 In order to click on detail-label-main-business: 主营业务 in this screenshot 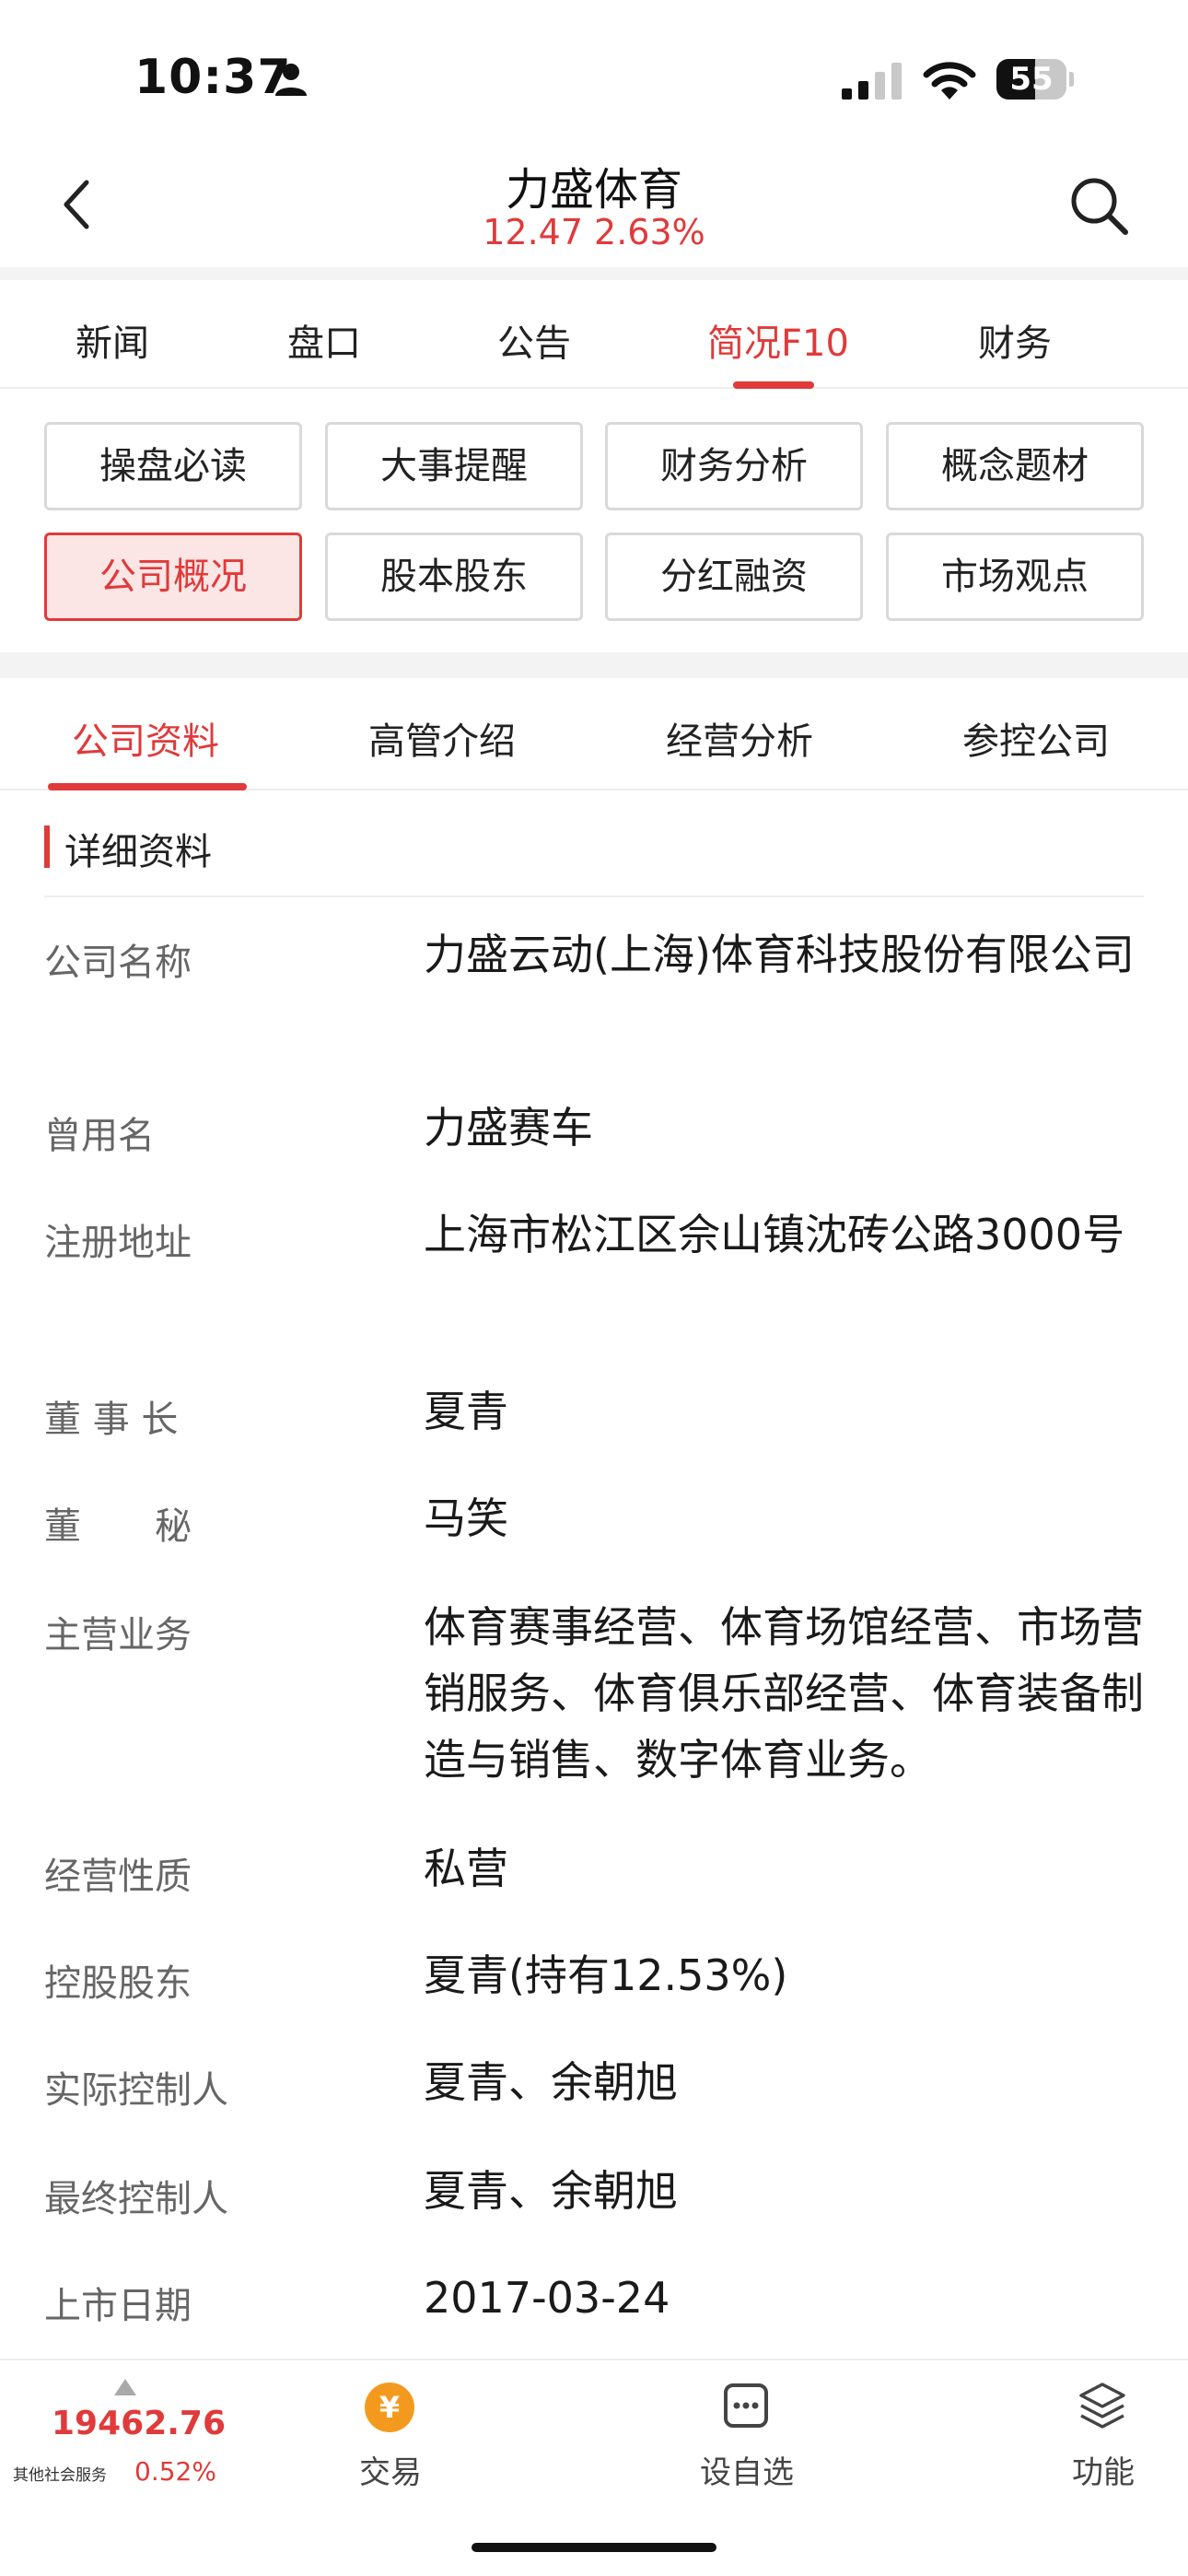, I will do `click(118, 1635)`.